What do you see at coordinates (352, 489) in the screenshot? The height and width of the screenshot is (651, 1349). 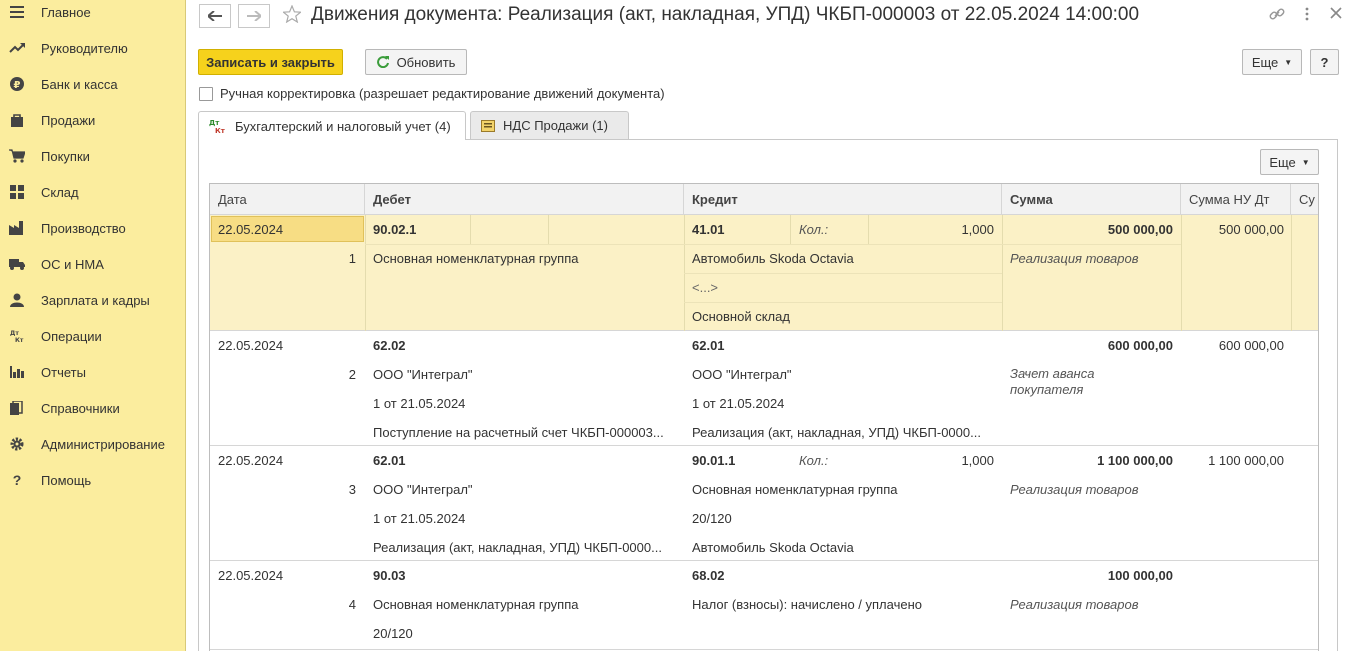 I see `cell-num: 3` at bounding box center [352, 489].